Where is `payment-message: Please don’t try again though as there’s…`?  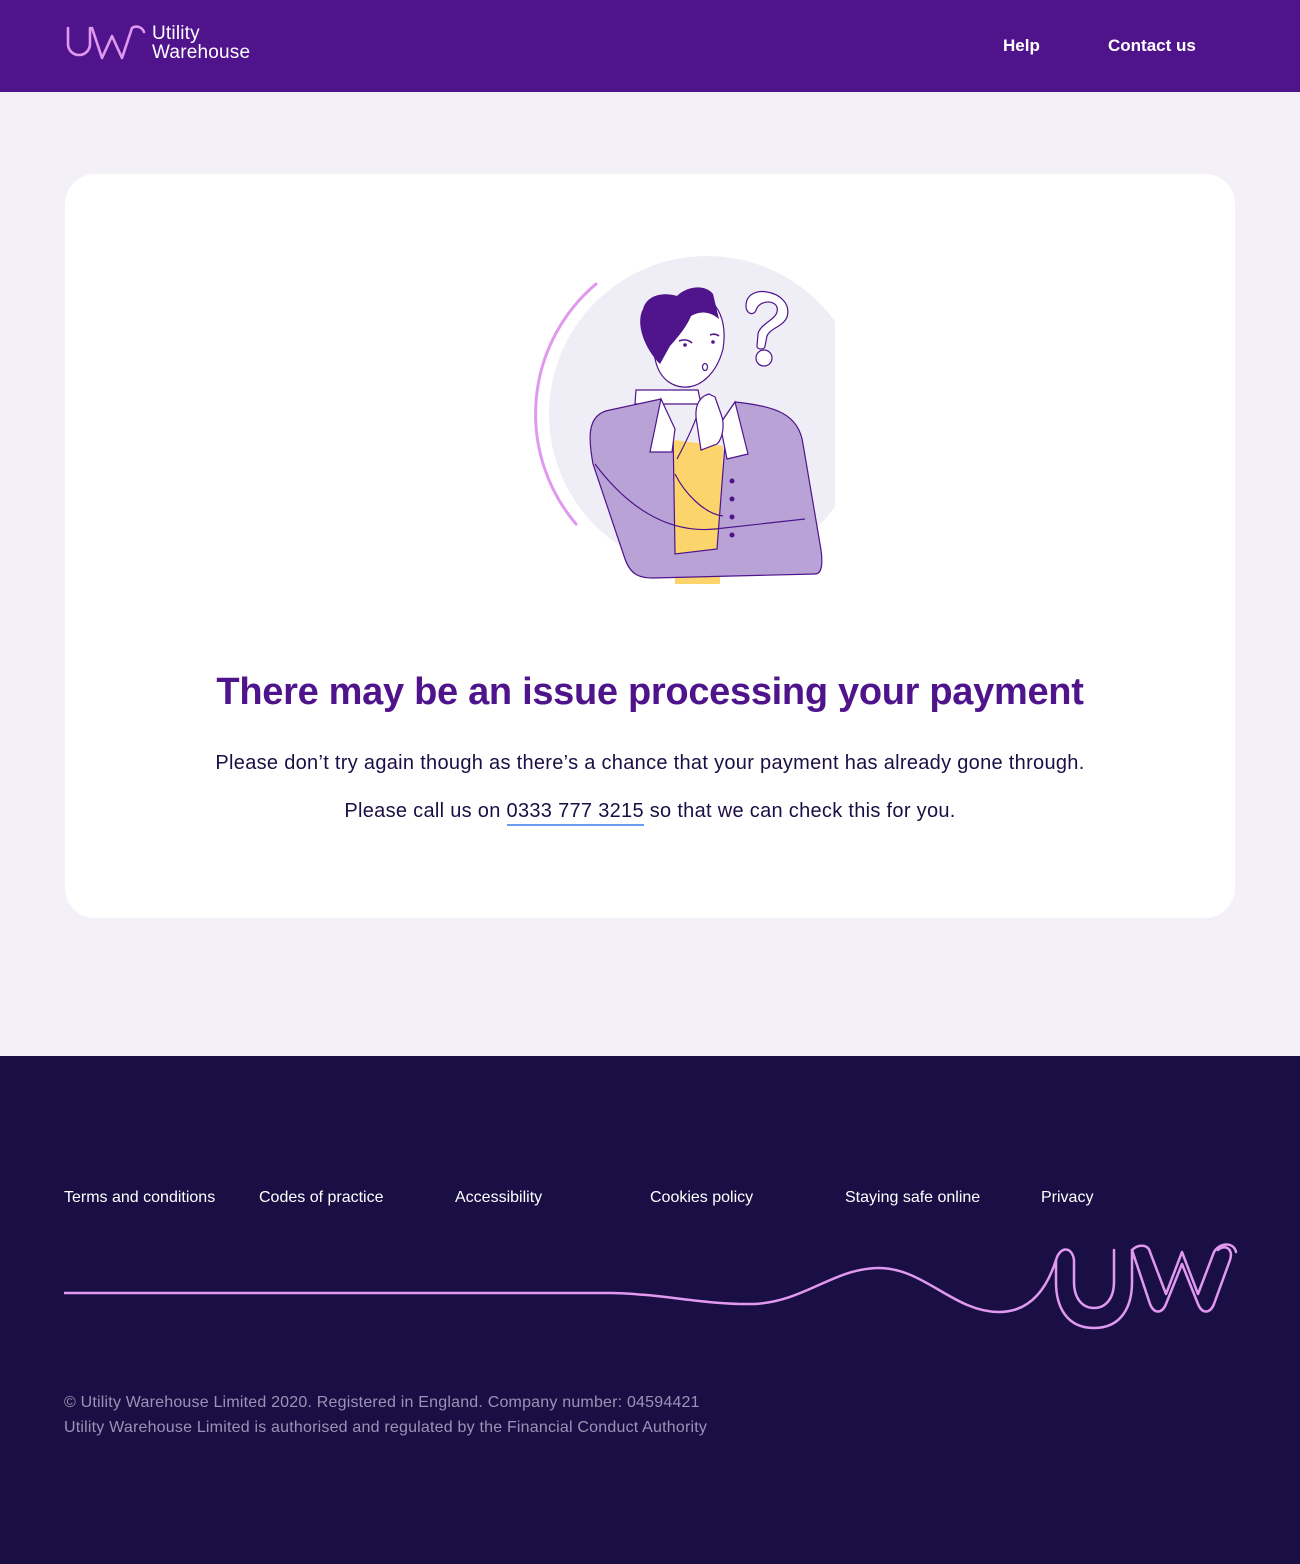
payment-message: Please don’t try again though as there’s… is located at coordinates (650, 763).